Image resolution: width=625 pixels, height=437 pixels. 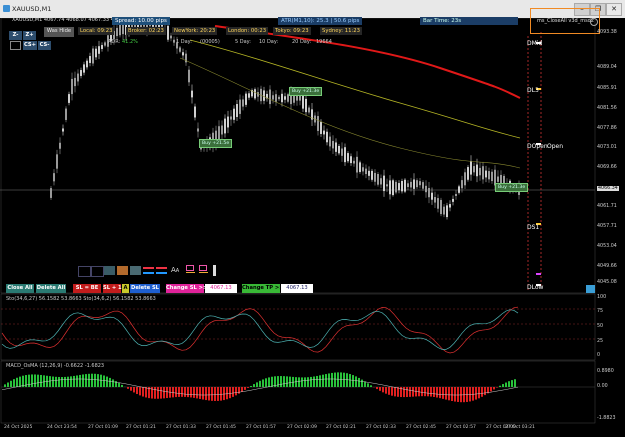 What do you see at coordinates (20, 288) in the screenshot?
I see `close-all-button: Close All` at bounding box center [20, 288].